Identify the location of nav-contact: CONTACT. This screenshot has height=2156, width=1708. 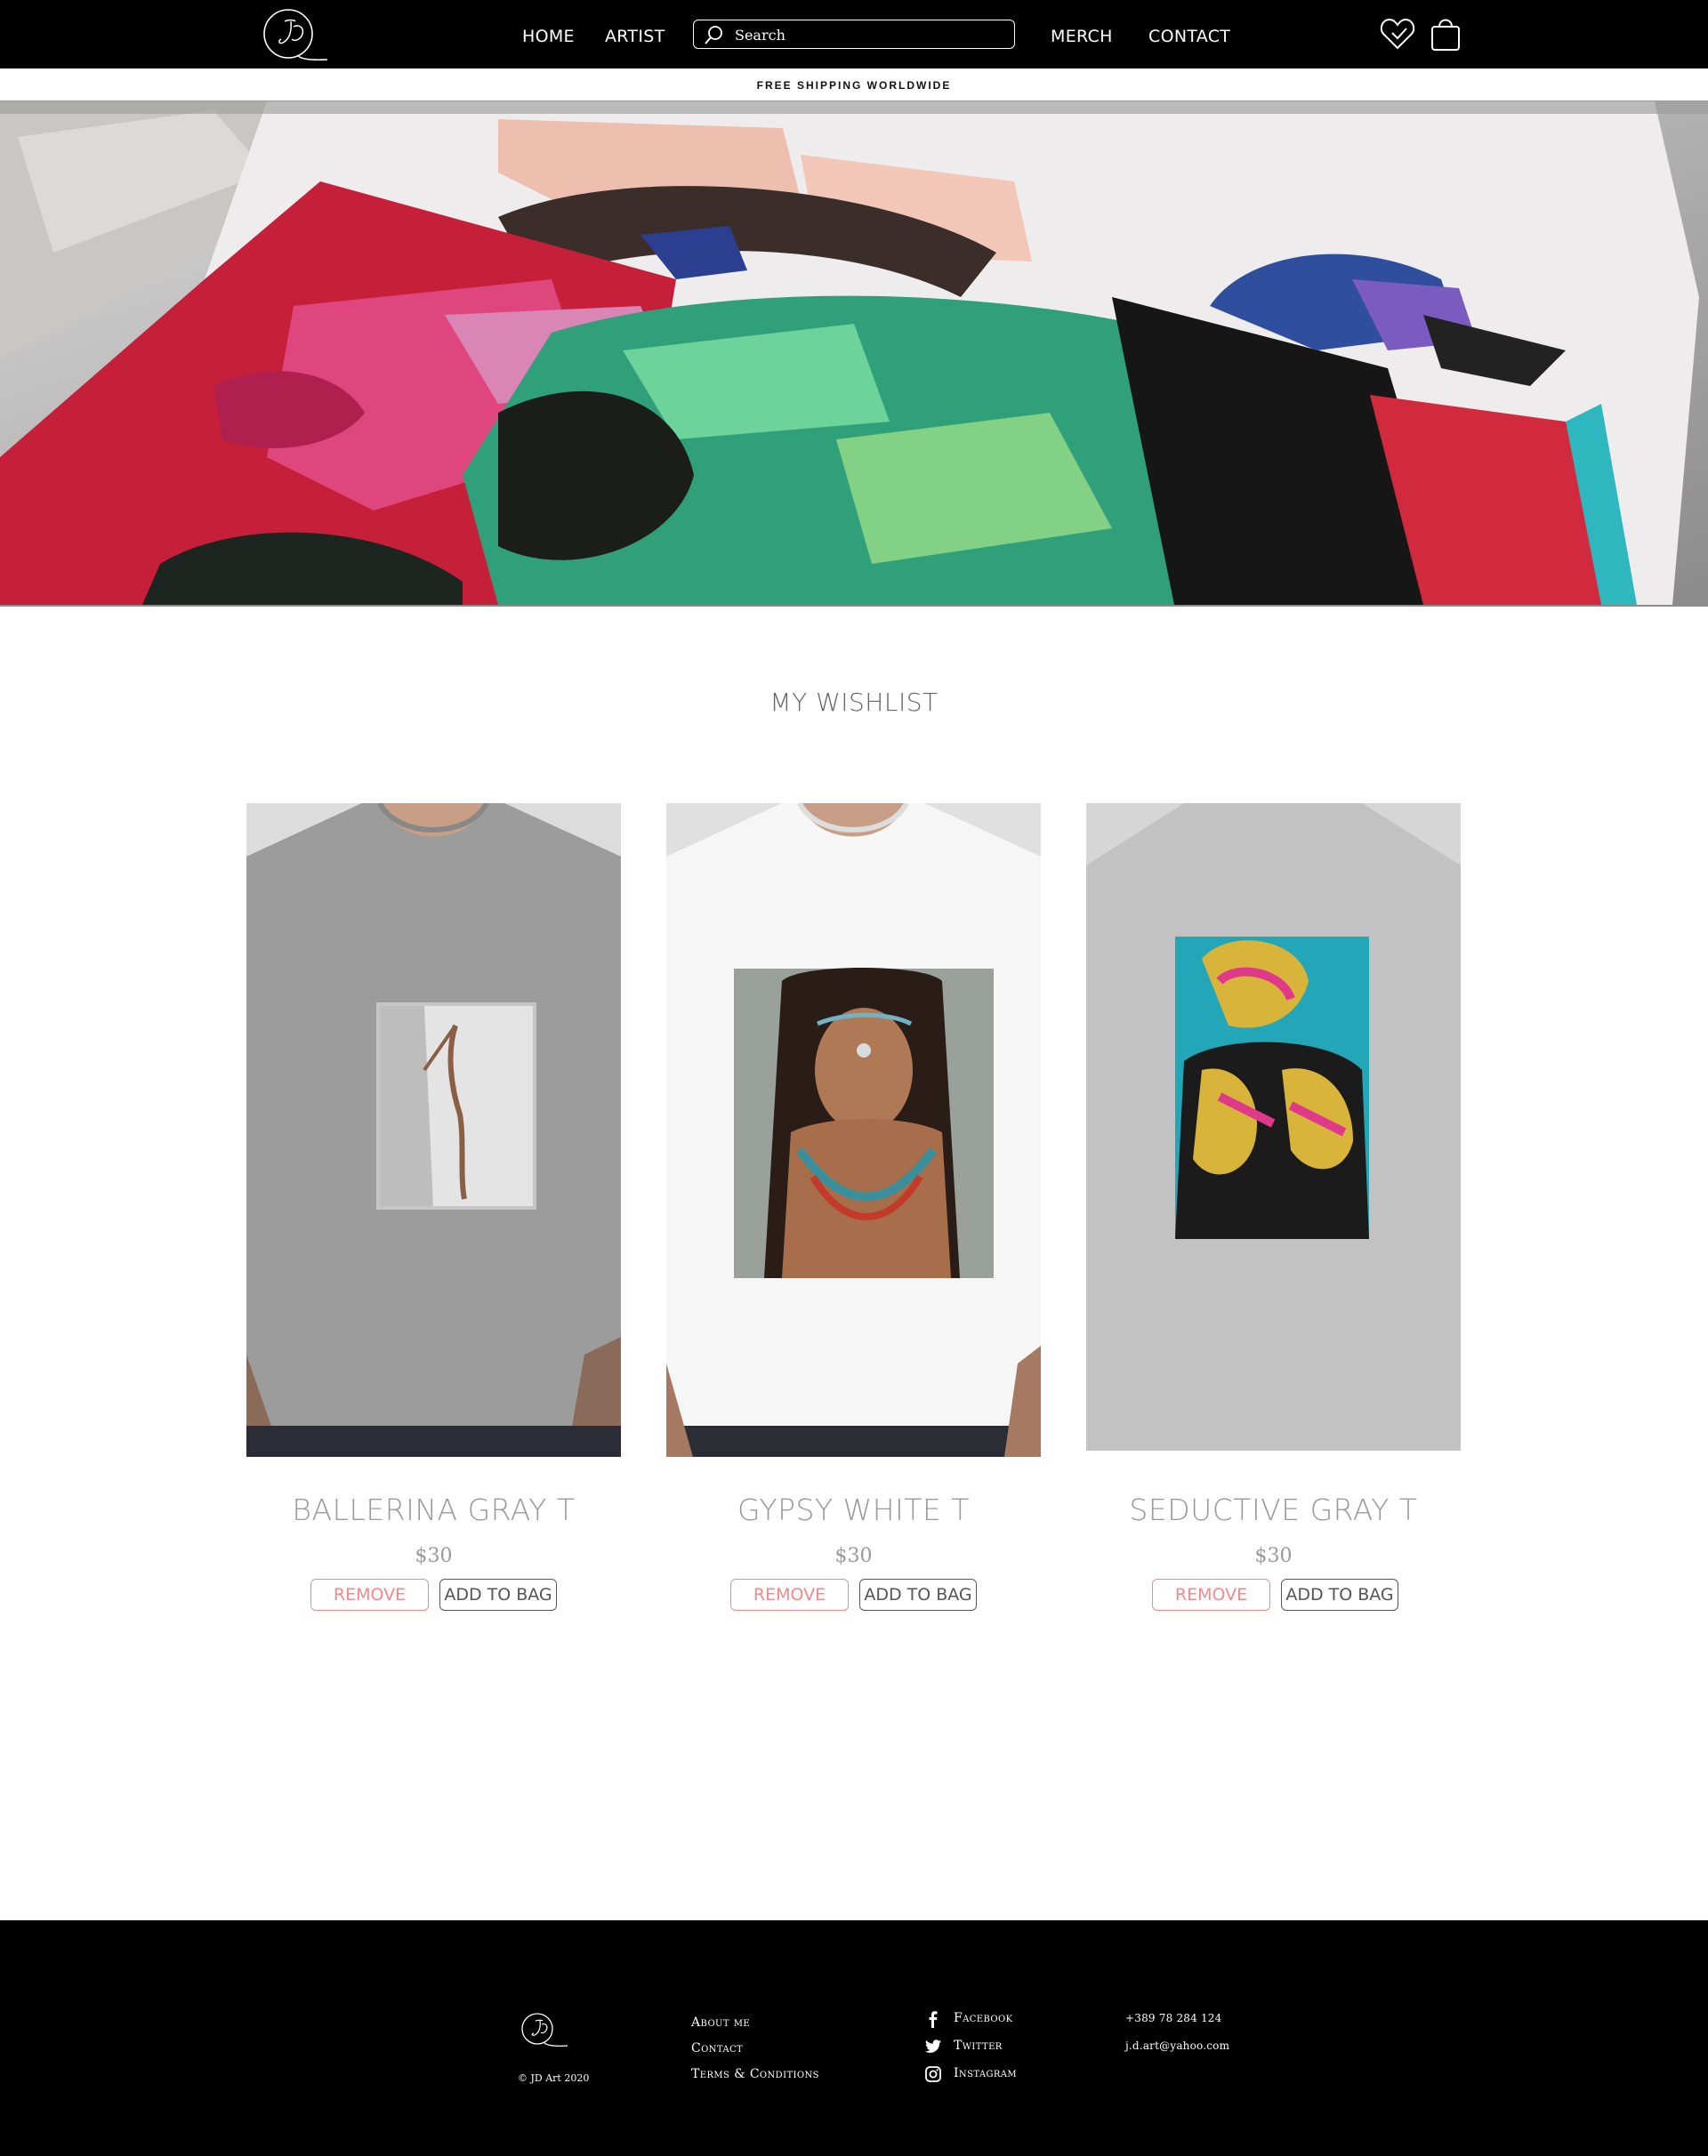
(1189, 36).